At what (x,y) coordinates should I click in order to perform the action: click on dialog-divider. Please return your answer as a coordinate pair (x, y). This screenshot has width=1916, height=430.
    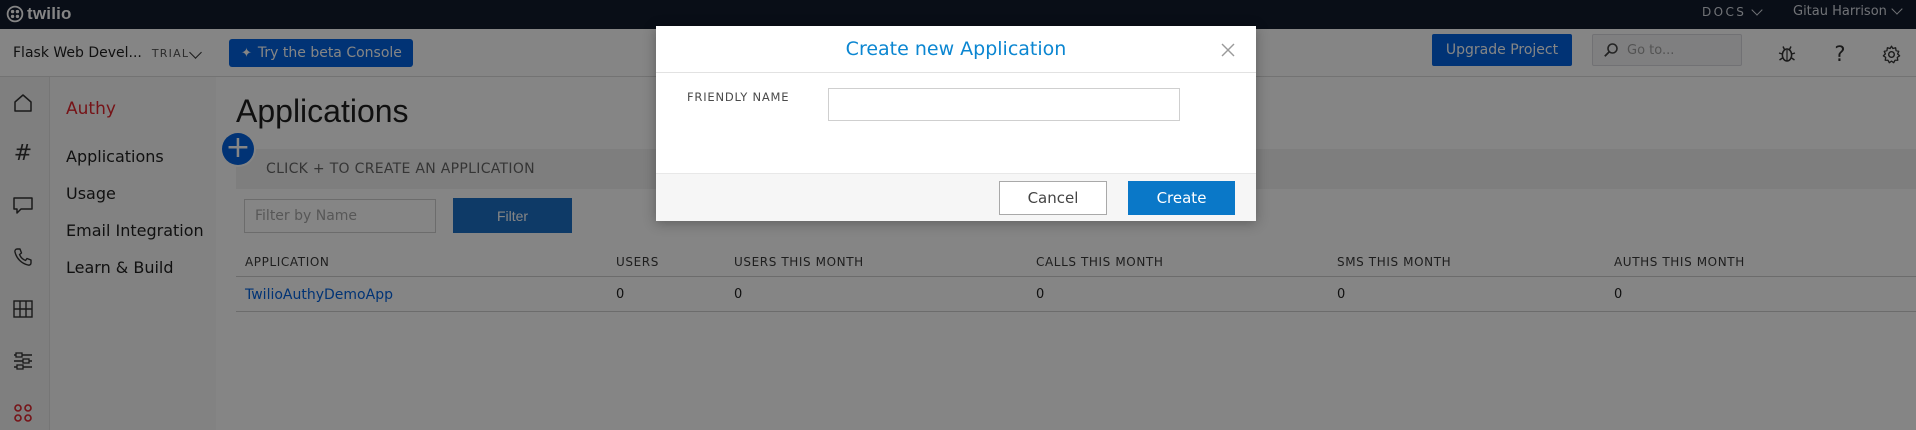
    Looking at the image, I should click on (956, 72).